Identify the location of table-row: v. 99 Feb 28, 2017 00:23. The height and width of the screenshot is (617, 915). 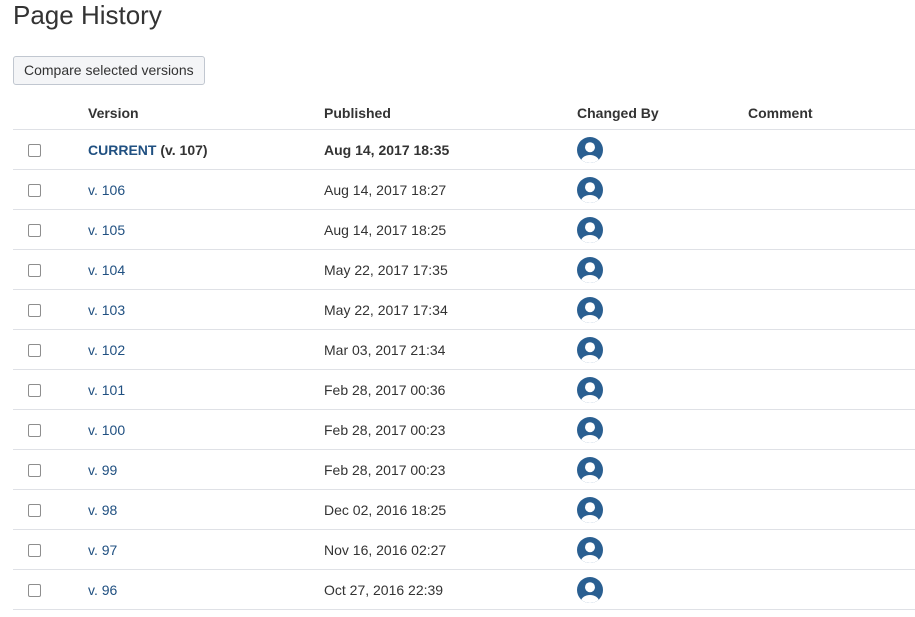
(464, 469).